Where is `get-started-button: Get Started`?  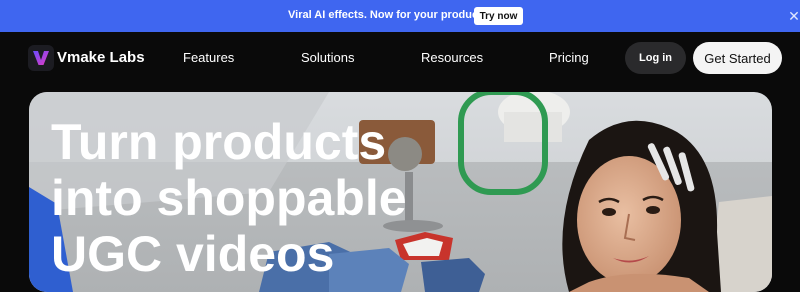 get-started-button: Get Started is located at coordinates (737, 58).